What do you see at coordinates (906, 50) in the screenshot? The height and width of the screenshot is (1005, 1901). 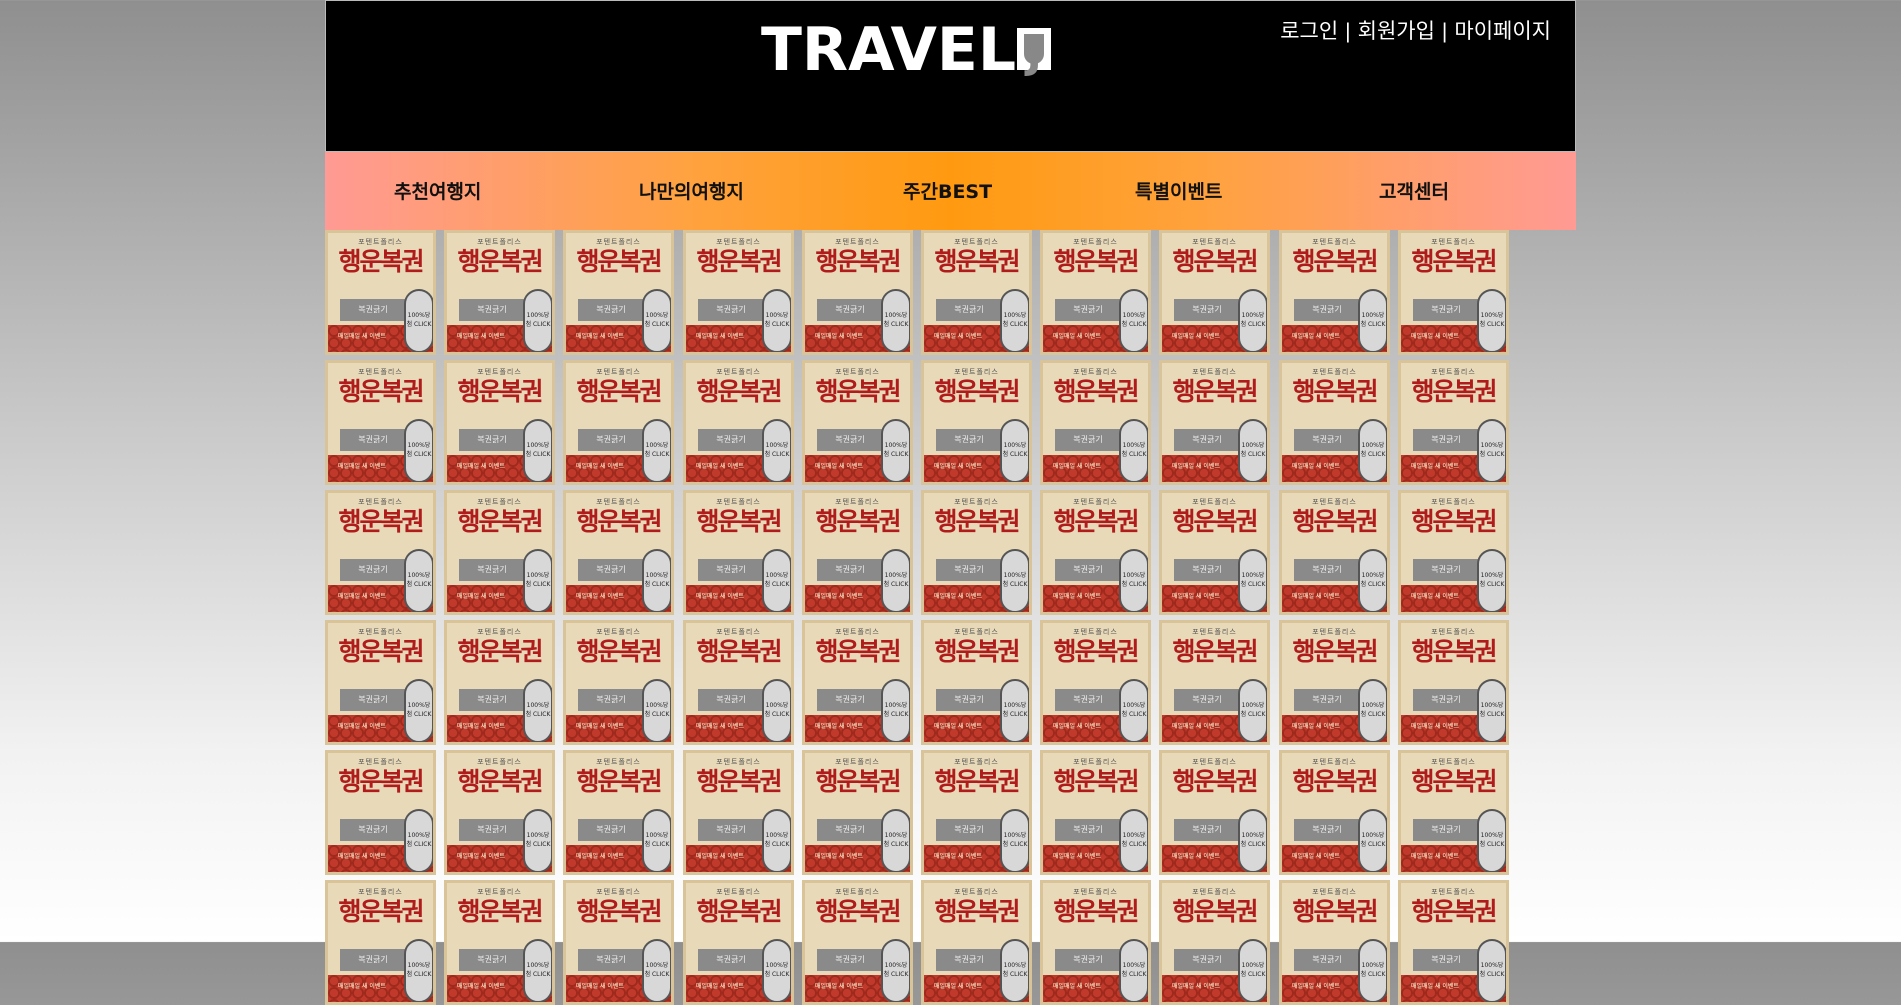 I see `site-logo: TRAVEL J` at bounding box center [906, 50].